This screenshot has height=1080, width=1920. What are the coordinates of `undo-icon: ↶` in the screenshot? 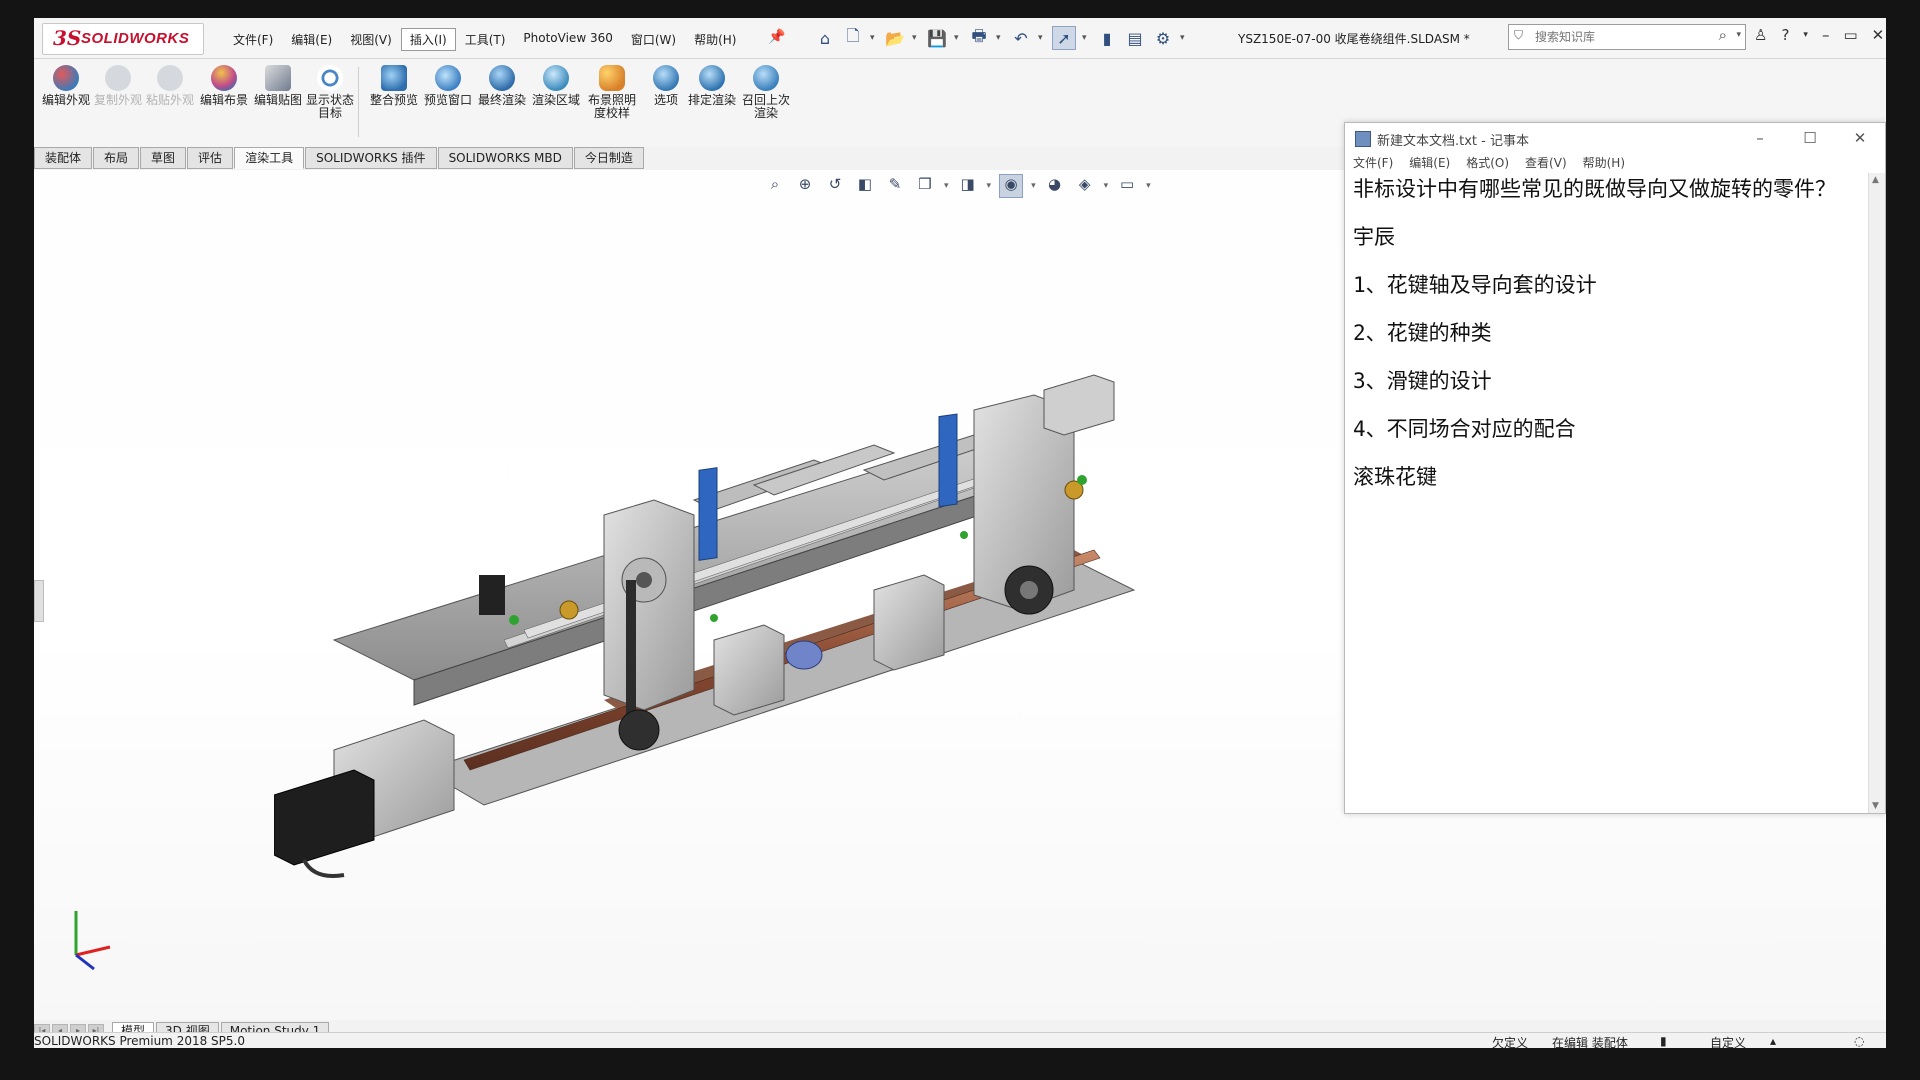 It's located at (1021, 38).